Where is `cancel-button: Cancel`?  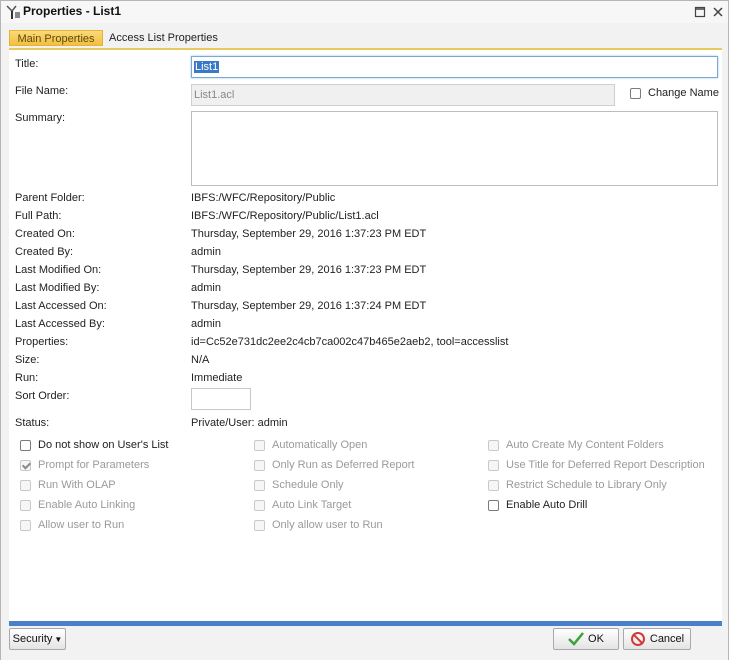
cancel-button: Cancel is located at coordinates (657, 639).